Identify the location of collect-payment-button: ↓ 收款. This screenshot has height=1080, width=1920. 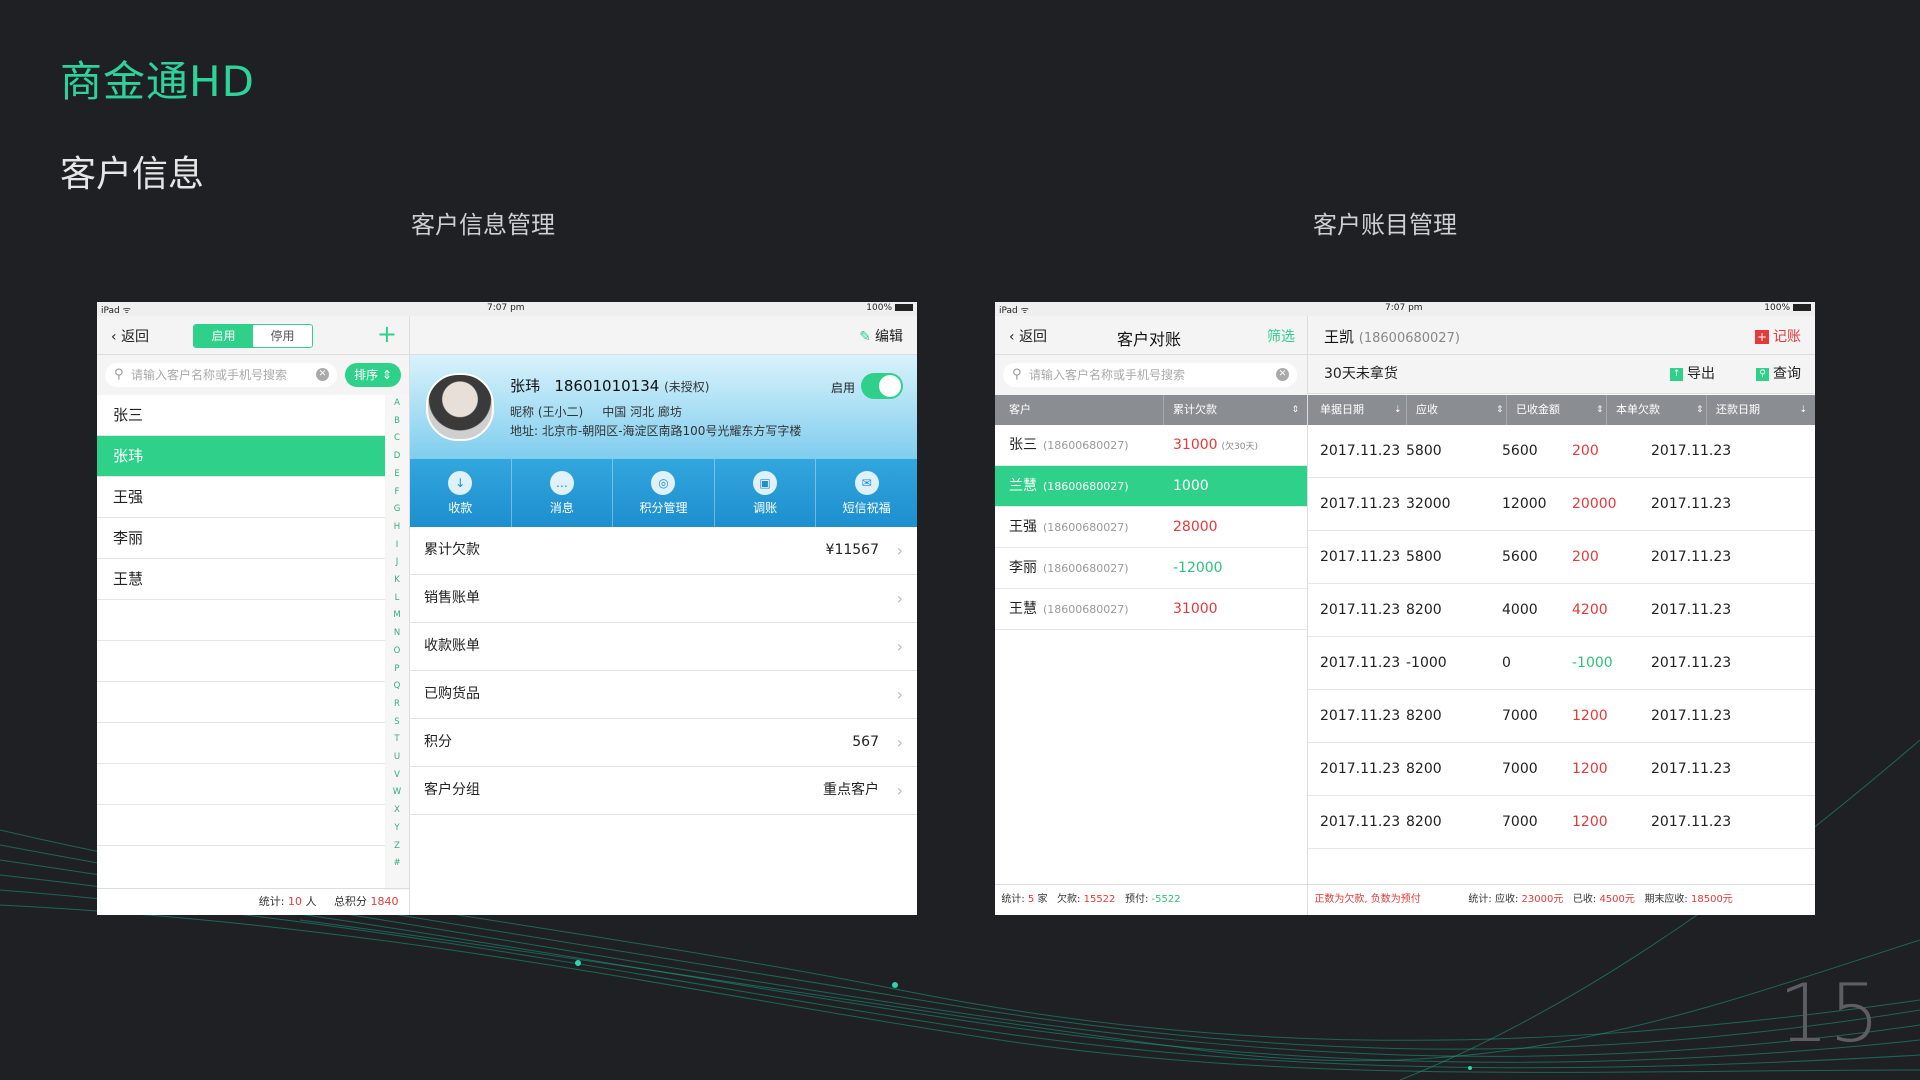
(461, 493).